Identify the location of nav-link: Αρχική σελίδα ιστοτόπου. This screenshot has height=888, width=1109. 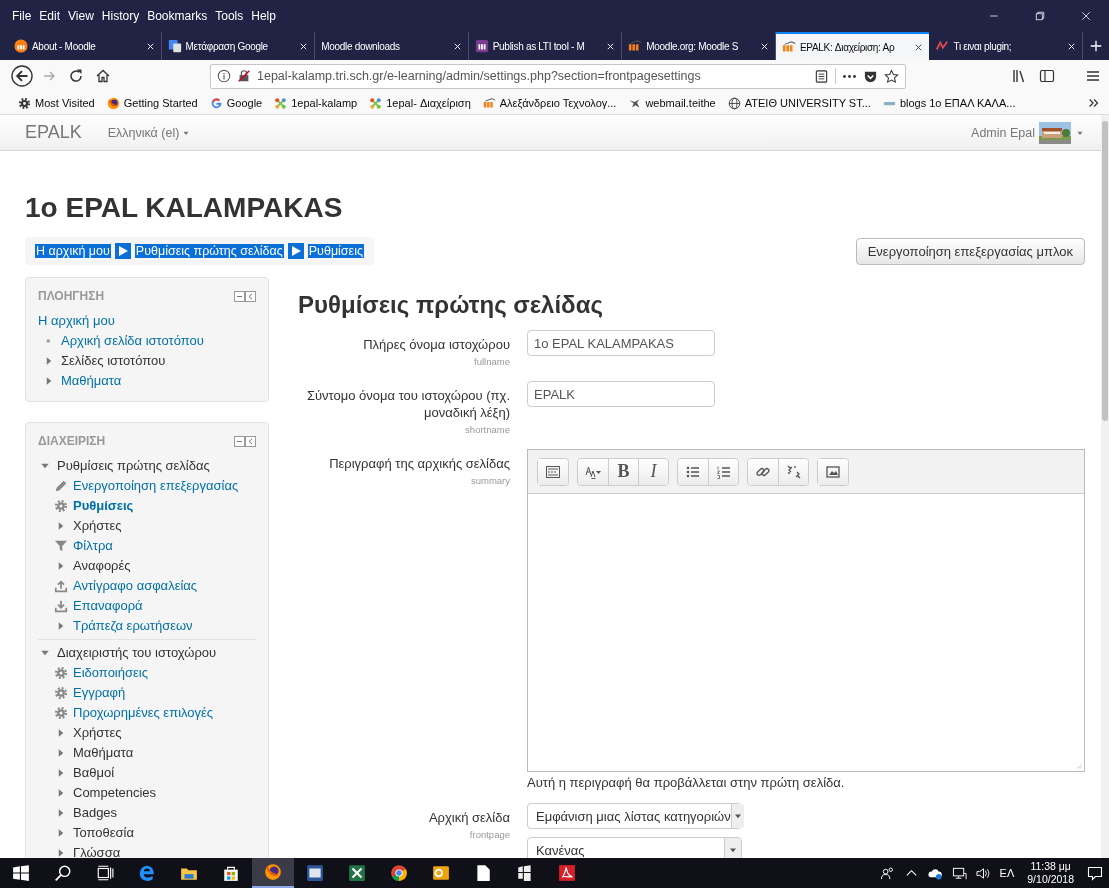
(132, 341).